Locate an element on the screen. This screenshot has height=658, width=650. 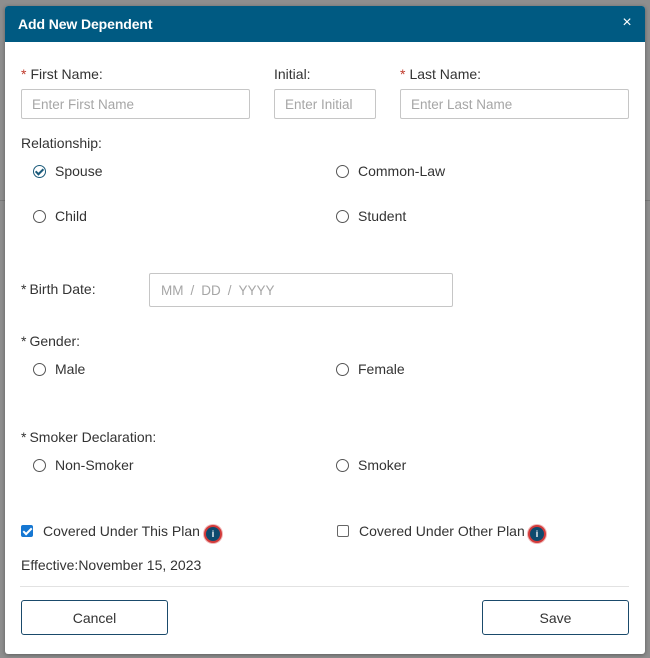
radio-checked-icon is located at coordinates (39, 171).